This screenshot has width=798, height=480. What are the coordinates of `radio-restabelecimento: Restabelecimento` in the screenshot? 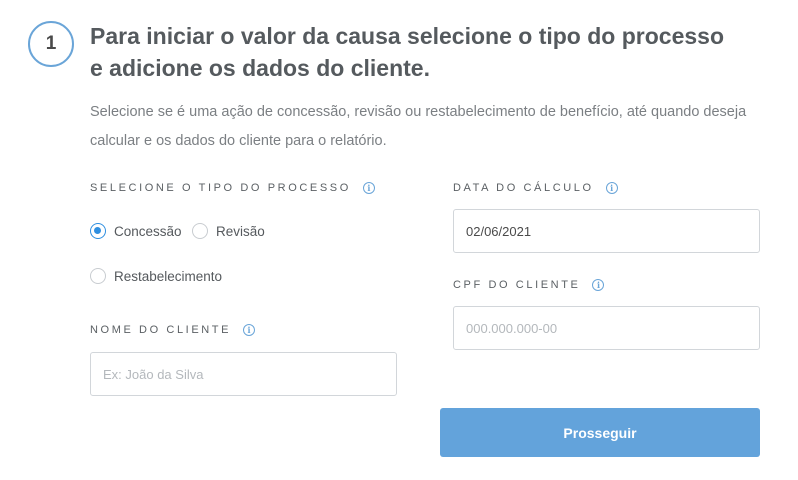 It's located at (156, 276).